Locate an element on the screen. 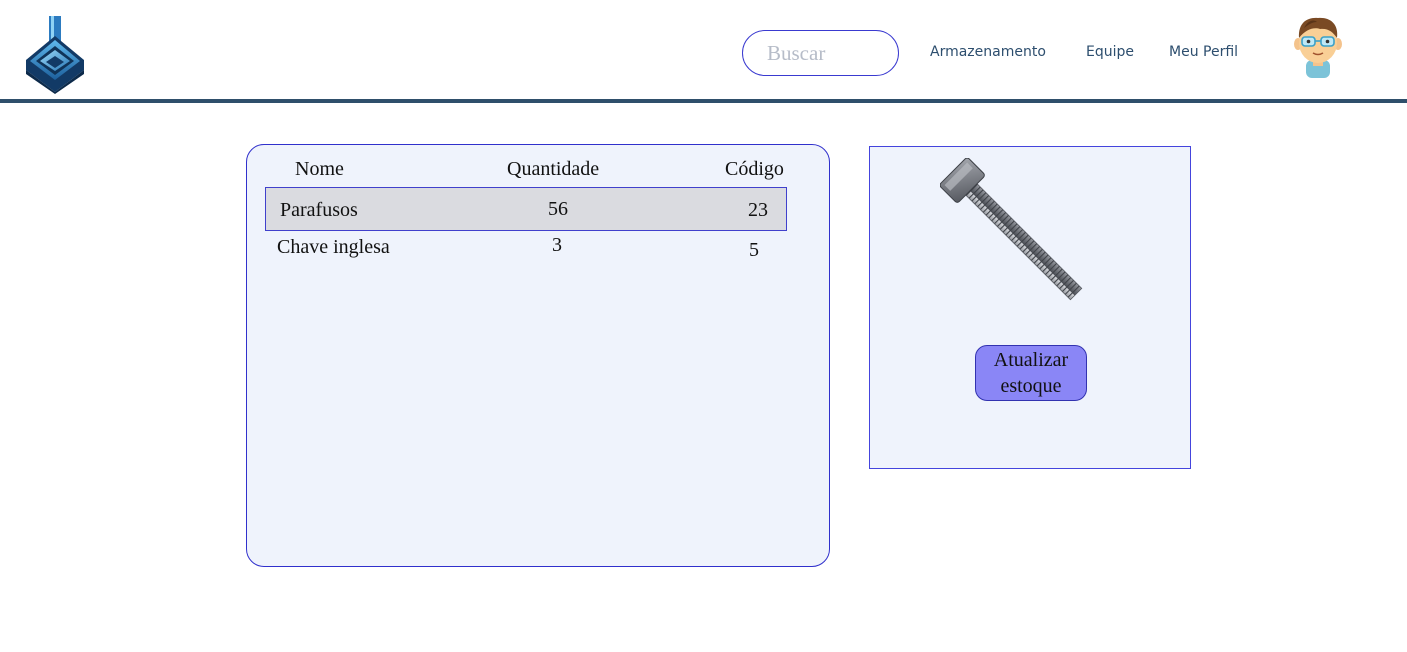  nav-equipe: Equipe is located at coordinates (1110, 52).